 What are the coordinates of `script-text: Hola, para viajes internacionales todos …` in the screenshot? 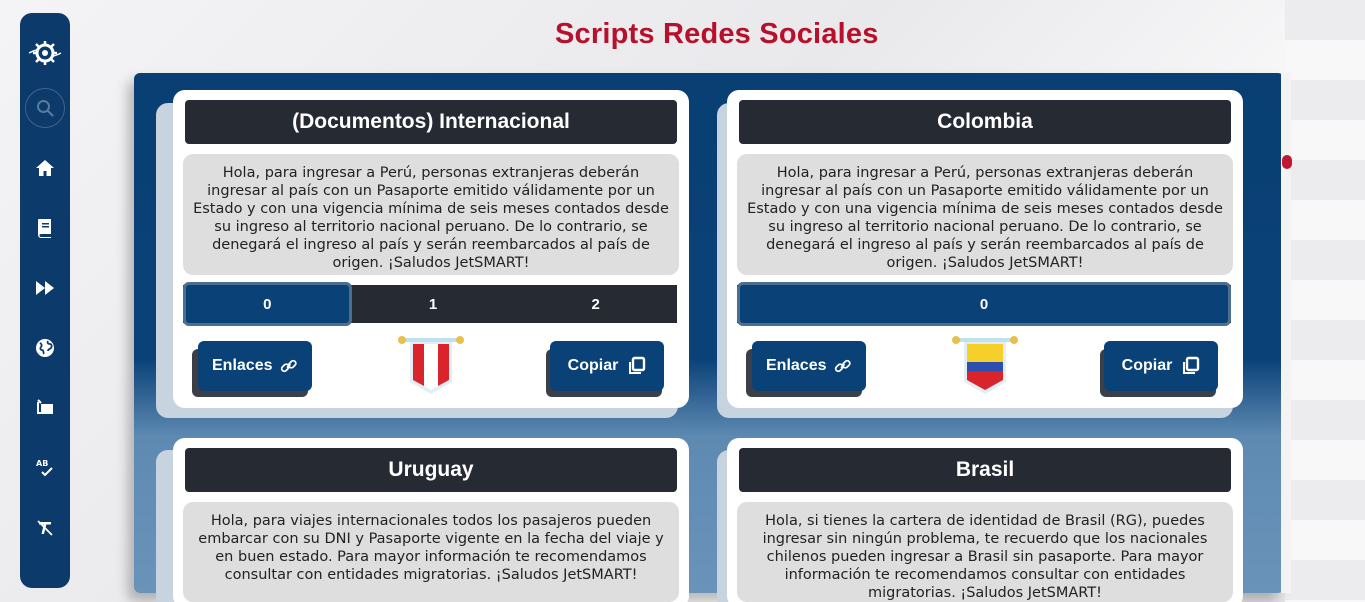 It's located at (431, 552).